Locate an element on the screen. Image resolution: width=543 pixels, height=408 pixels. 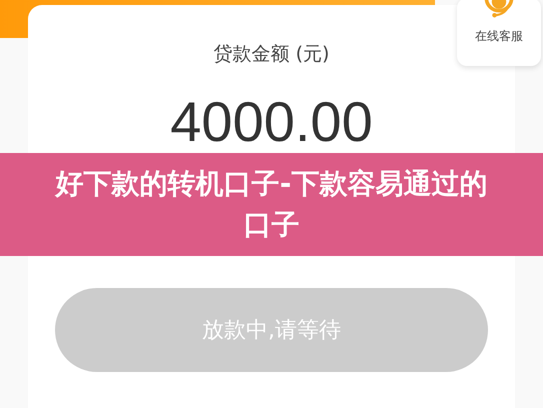
loan-amount-label: 贷款金额 (元) is located at coordinates (272, 54).